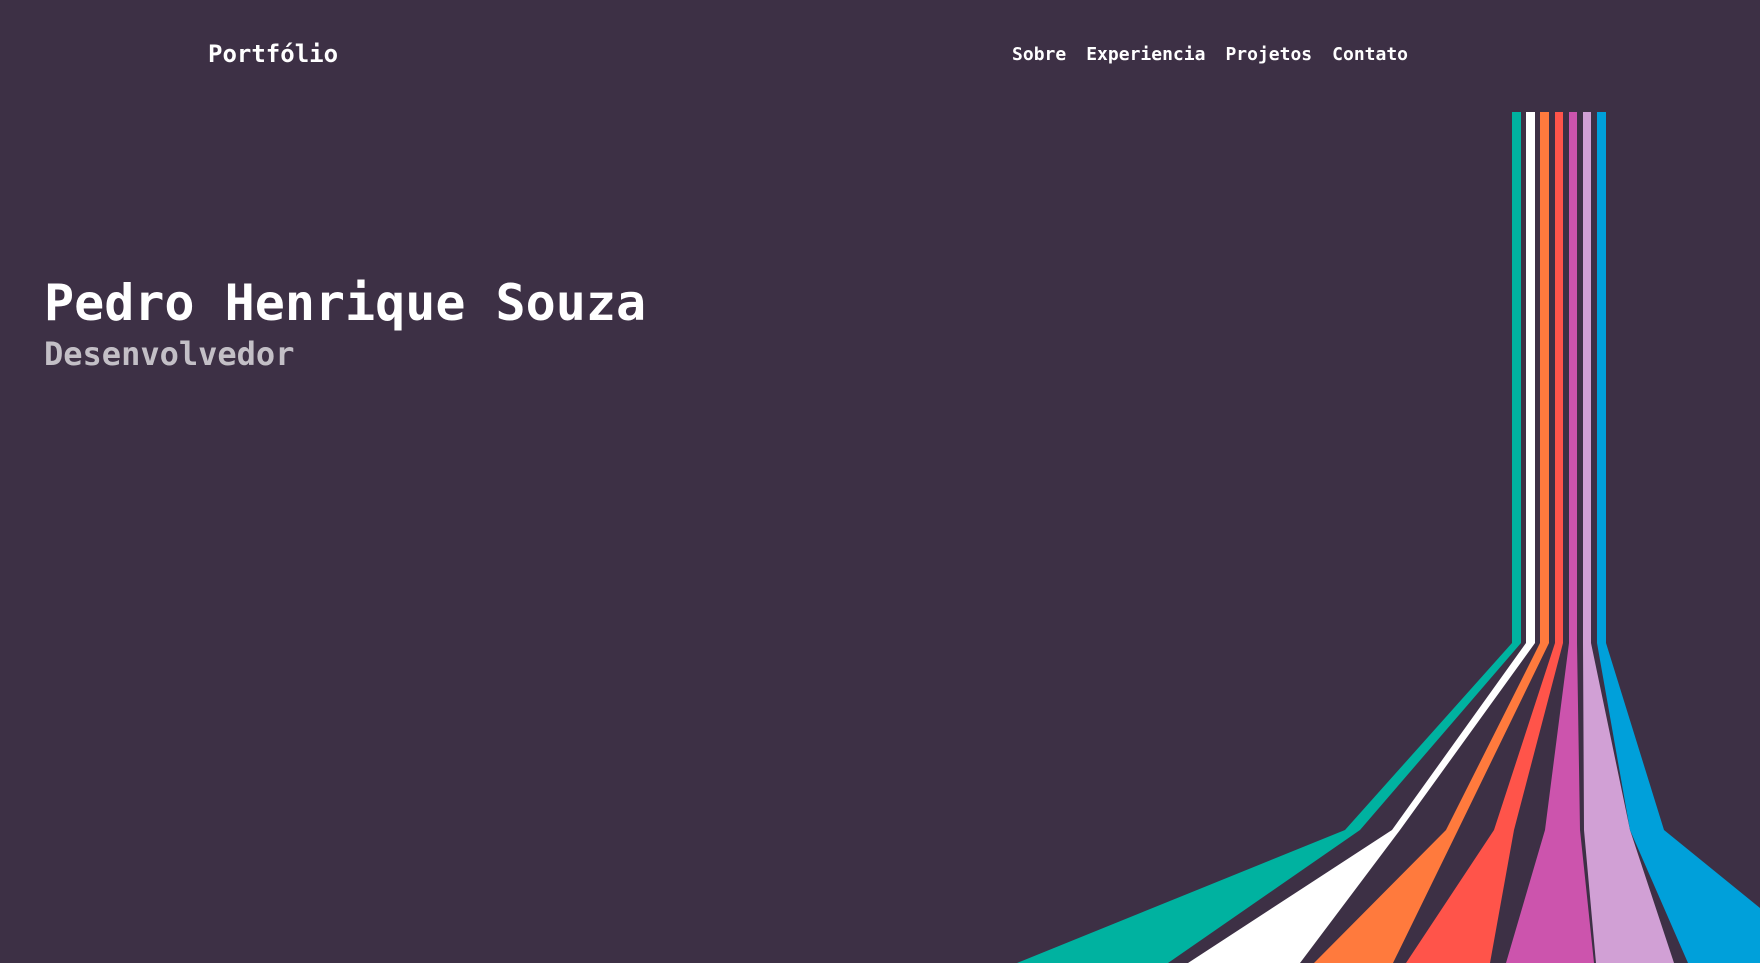  I want to click on stripe-blue, so click(1678, 537).